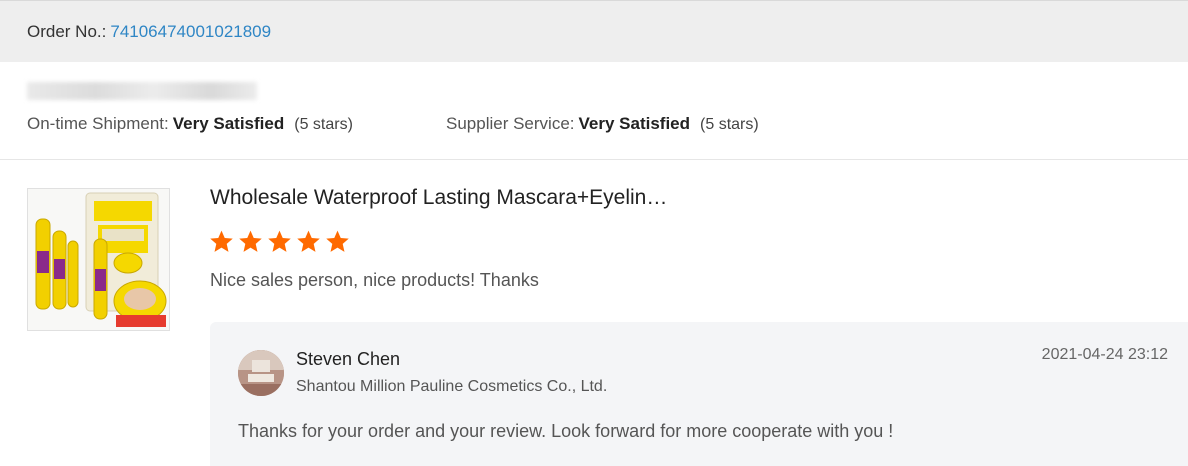  I want to click on replier-name: Steven Chen, so click(348, 359).